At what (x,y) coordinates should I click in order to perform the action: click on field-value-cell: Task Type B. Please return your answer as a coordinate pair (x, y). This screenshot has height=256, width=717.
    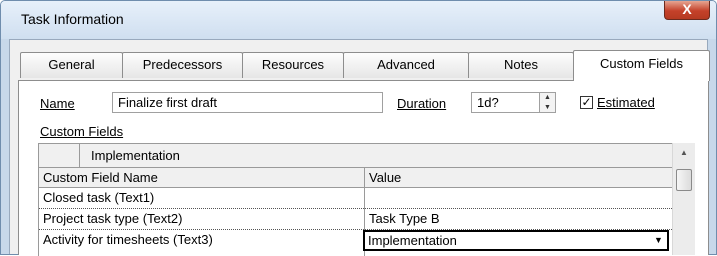
    Looking at the image, I should click on (515, 218).